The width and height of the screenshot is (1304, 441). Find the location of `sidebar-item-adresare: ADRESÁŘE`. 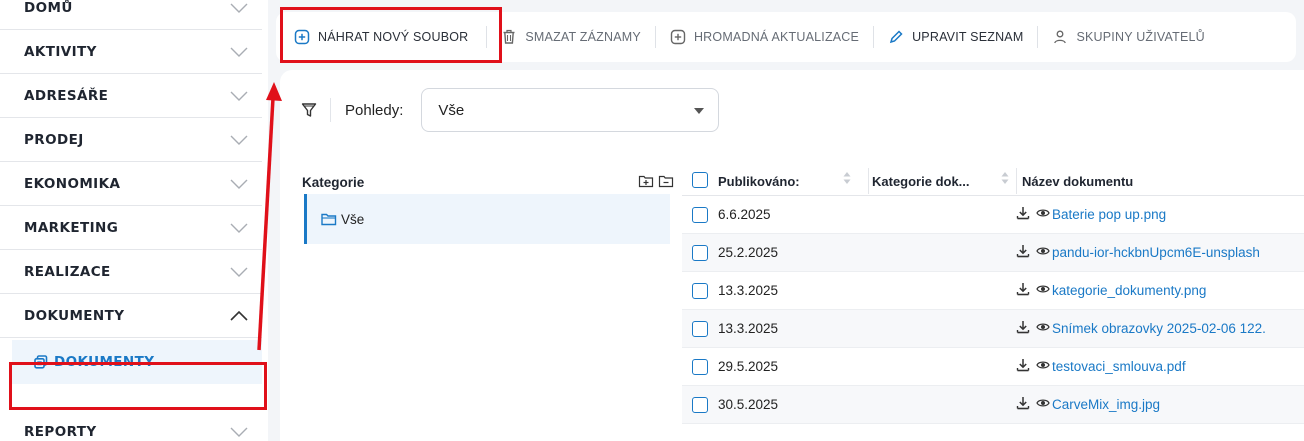

sidebar-item-adresare: ADRESÁŘE is located at coordinates (131, 96).